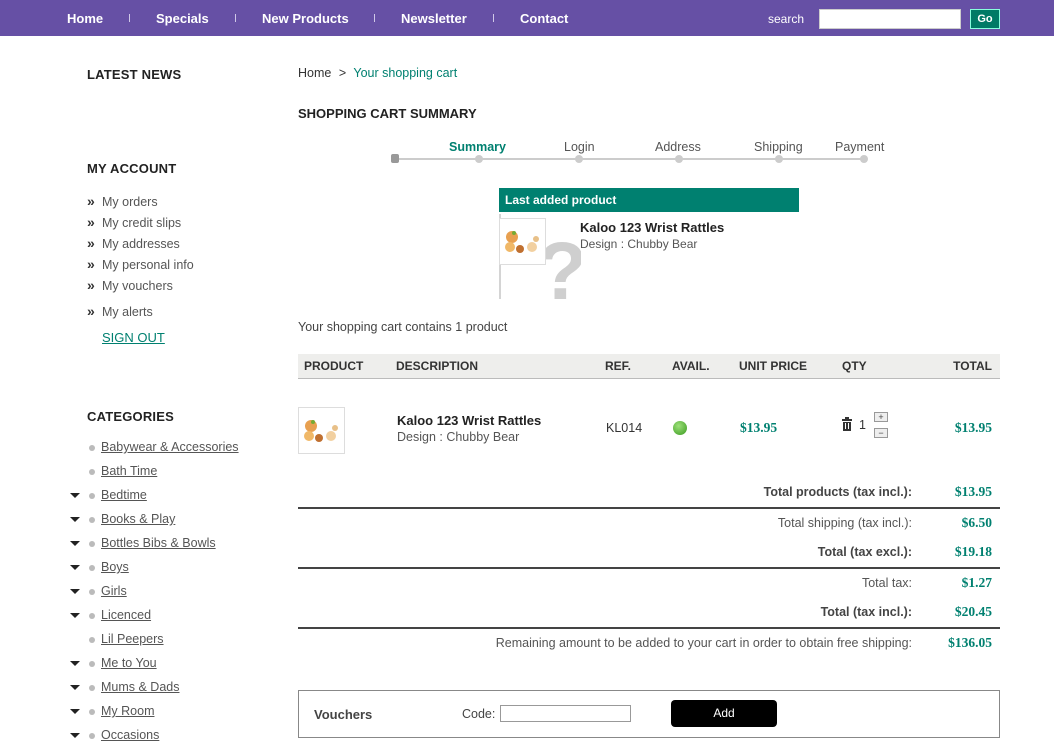 The image size is (1054, 750). Describe the element at coordinates (847, 425) in the screenshot. I see `trash-icon` at that location.